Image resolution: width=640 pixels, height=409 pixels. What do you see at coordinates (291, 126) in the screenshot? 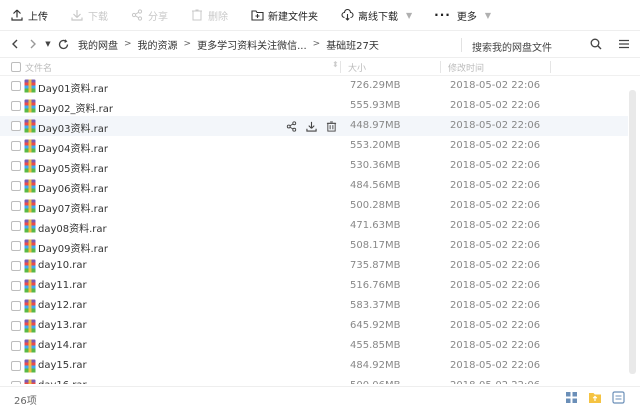
I see `share-icon` at bounding box center [291, 126].